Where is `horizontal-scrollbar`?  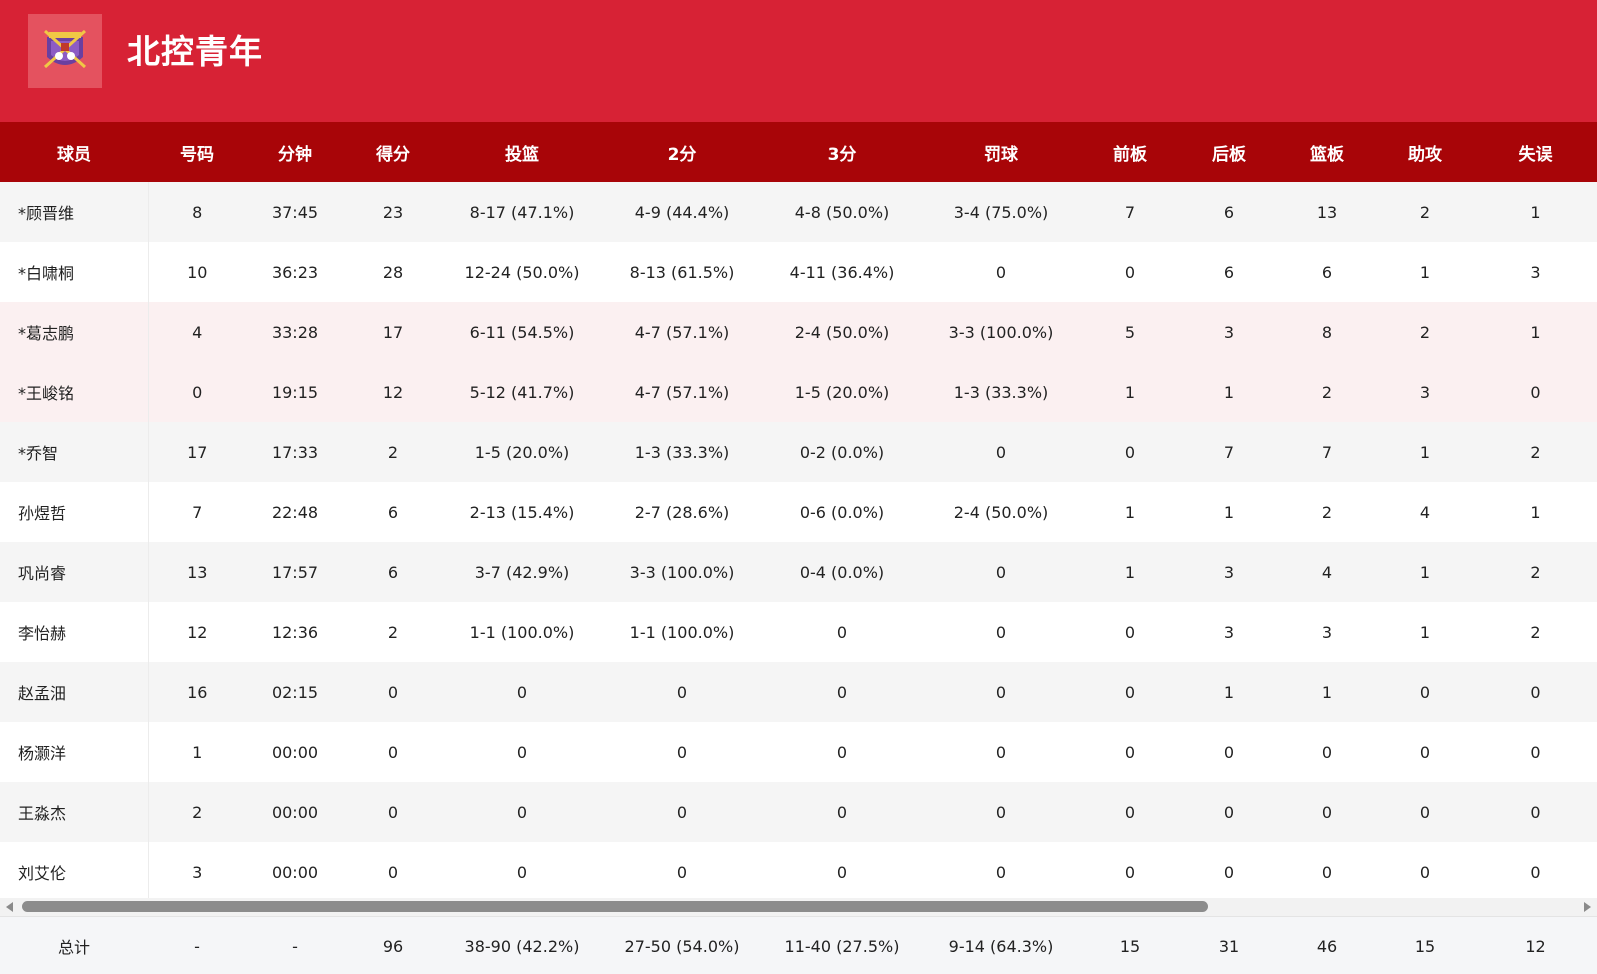 horizontal-scrollbar is located at coordinates (798, 907).